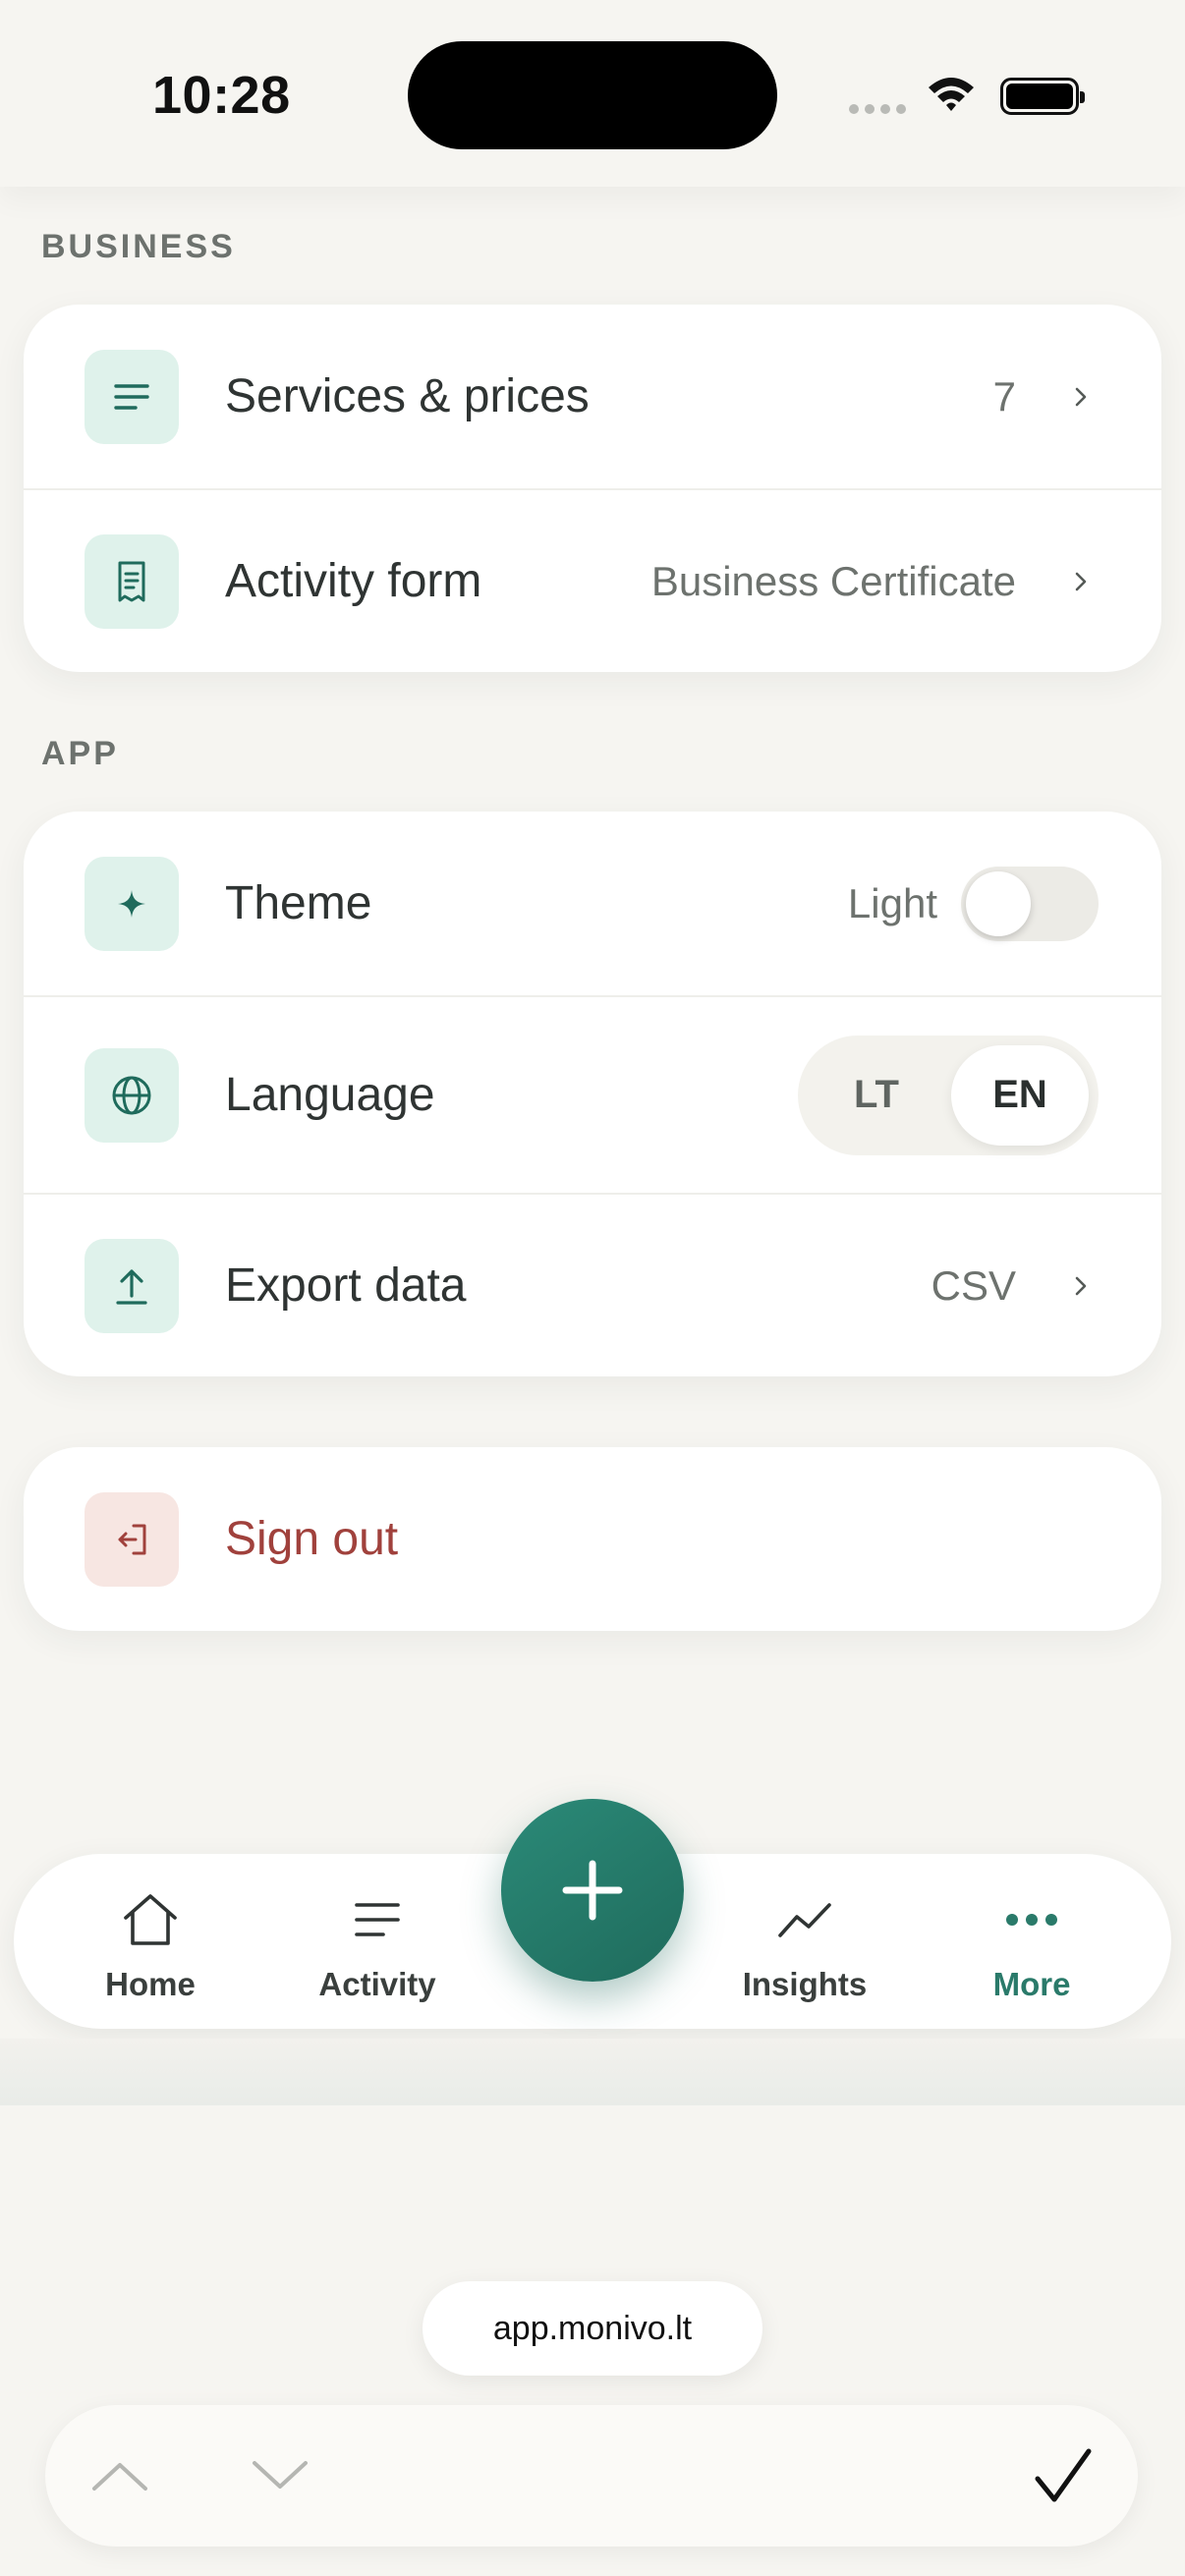  I want to click on section-label-business: BUSINESS, so click(138, 246).